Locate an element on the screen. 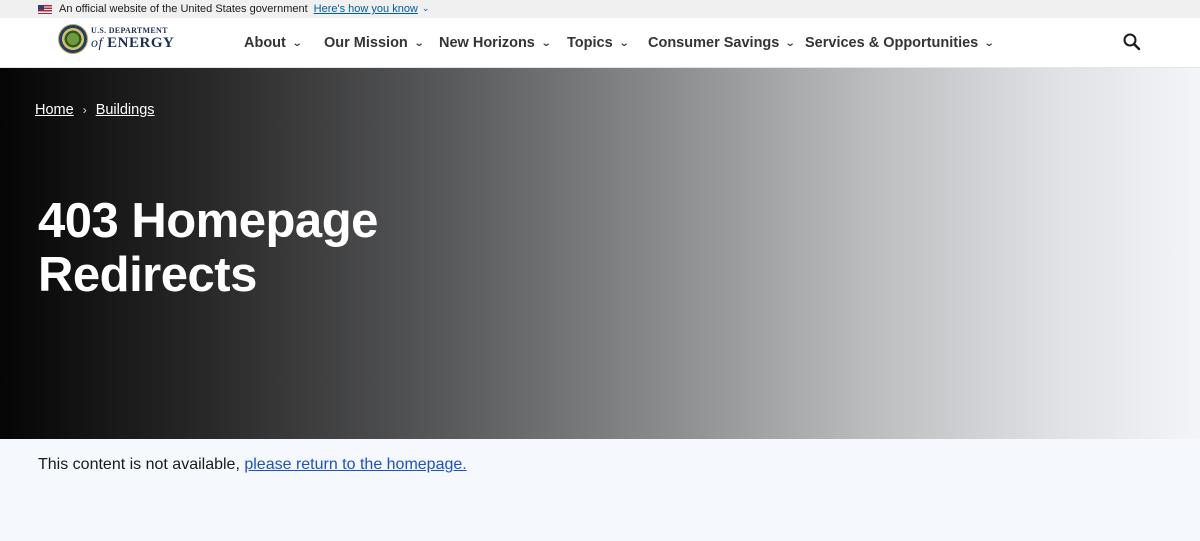  breadcrumb-buildings: Buildings is located at coordinates (125, 110).